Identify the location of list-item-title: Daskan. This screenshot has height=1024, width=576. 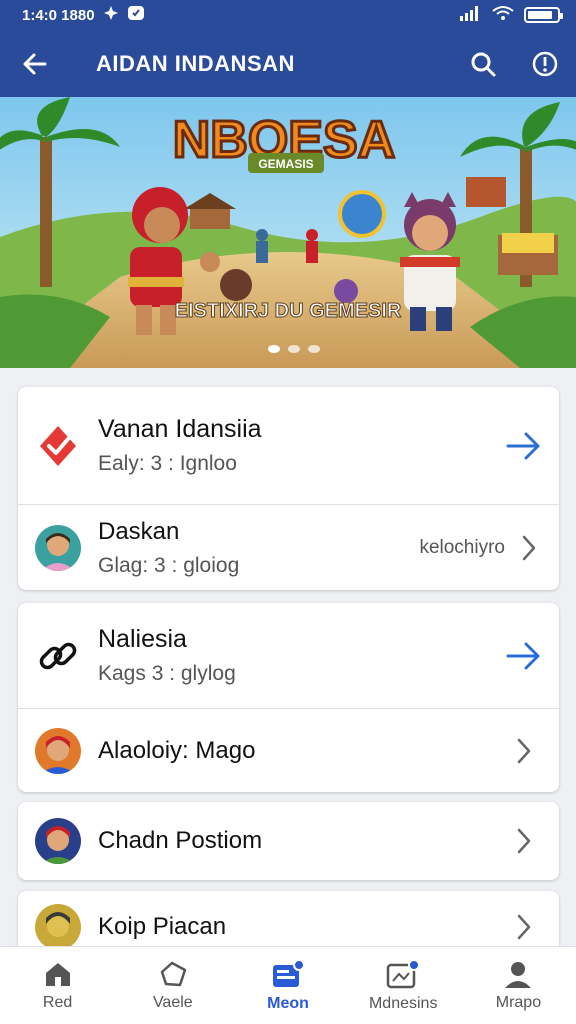
(139, 531).